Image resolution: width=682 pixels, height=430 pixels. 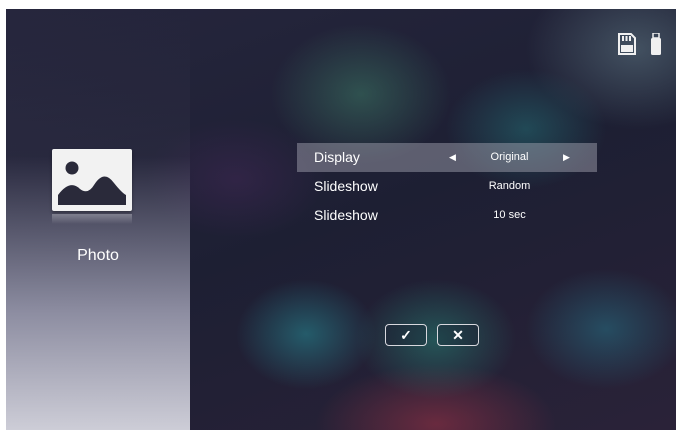 I want to click on source-label: Photo, so click(x=98, y=255).